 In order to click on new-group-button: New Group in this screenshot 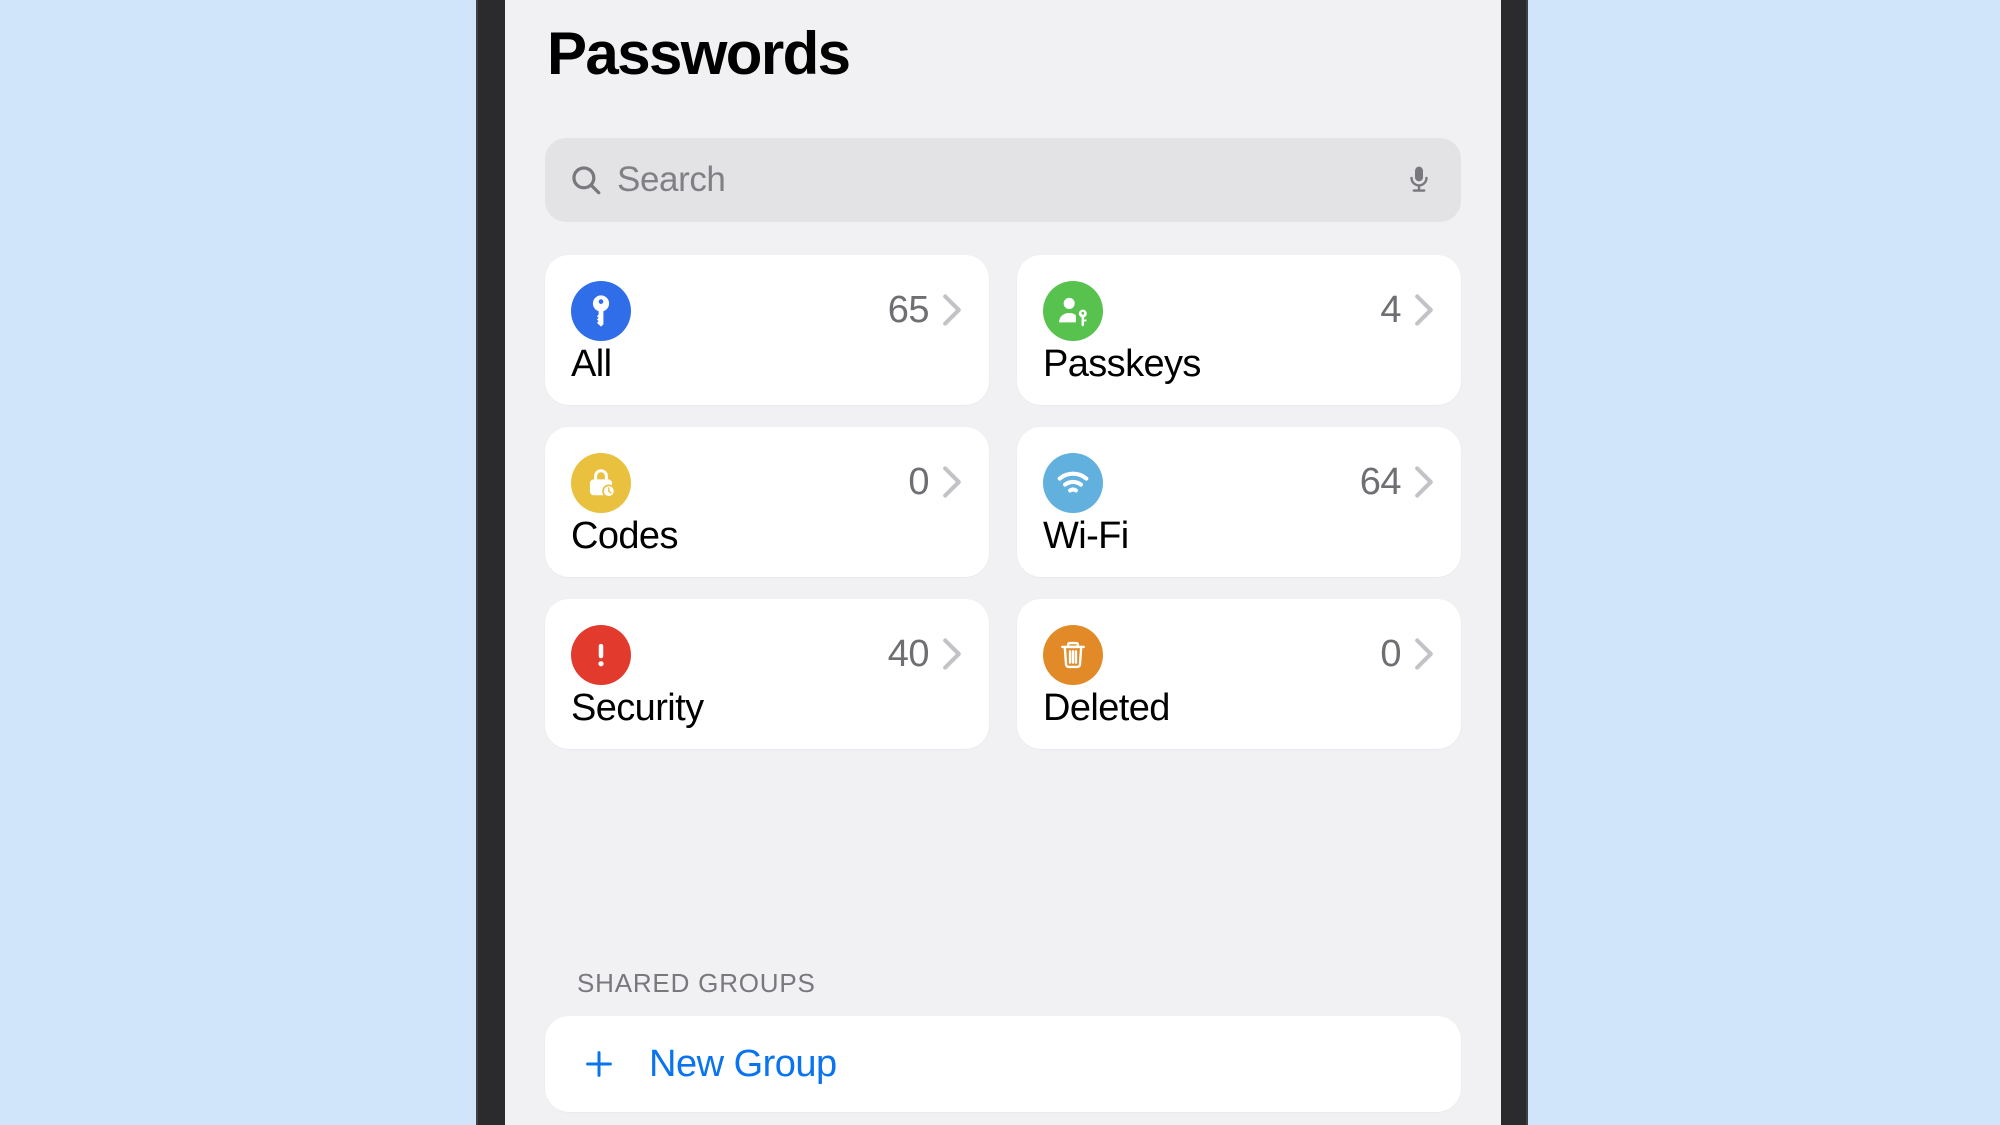, I will do `click(1003, 1064)`.